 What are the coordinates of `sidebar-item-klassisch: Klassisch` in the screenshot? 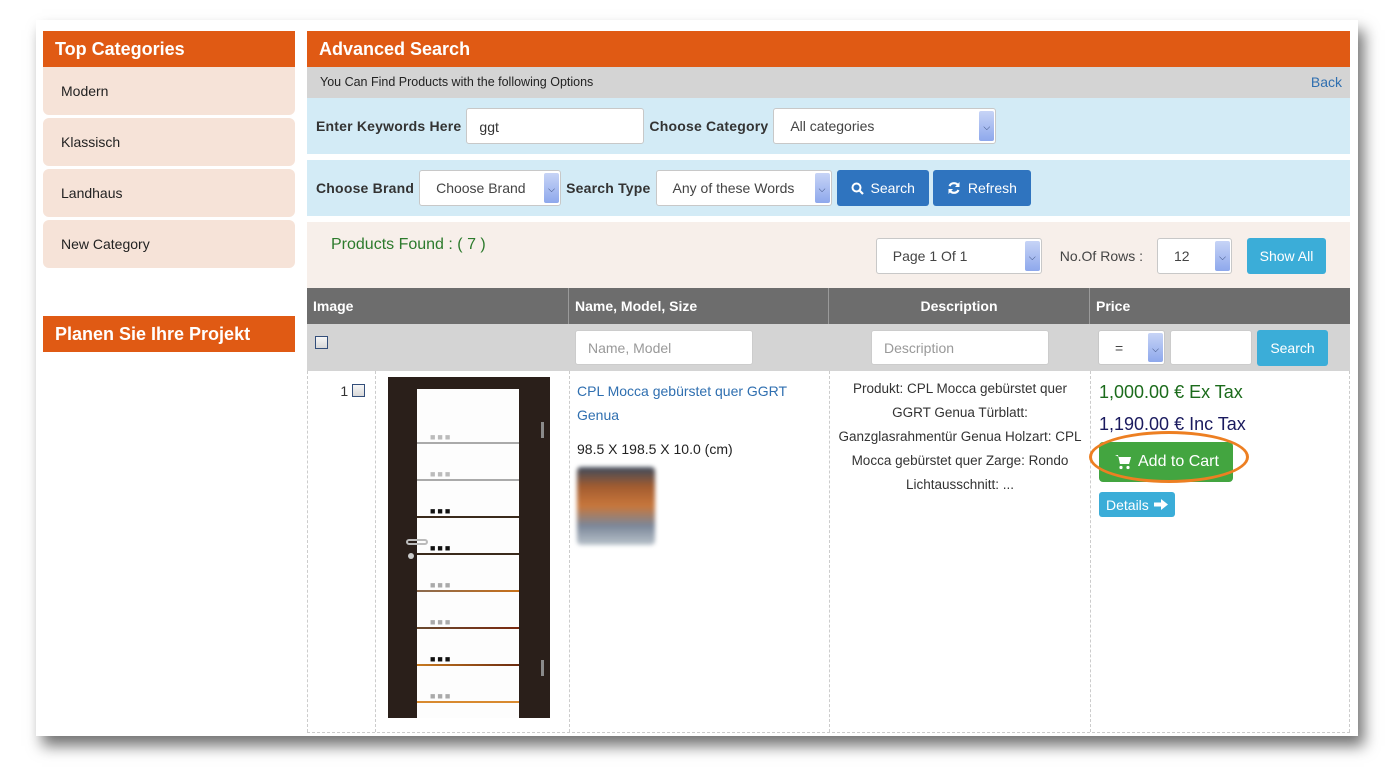 It's located at (169, 142).